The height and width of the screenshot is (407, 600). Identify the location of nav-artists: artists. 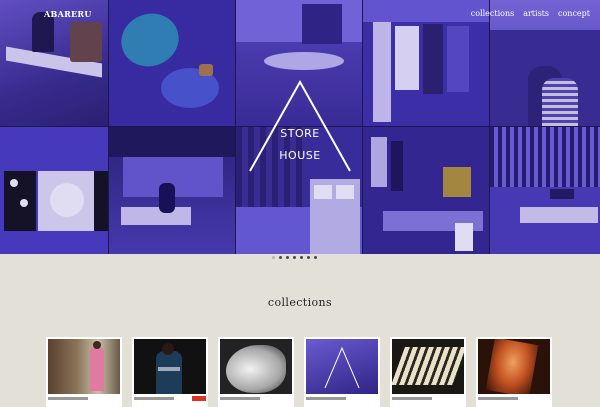
(536, 13).